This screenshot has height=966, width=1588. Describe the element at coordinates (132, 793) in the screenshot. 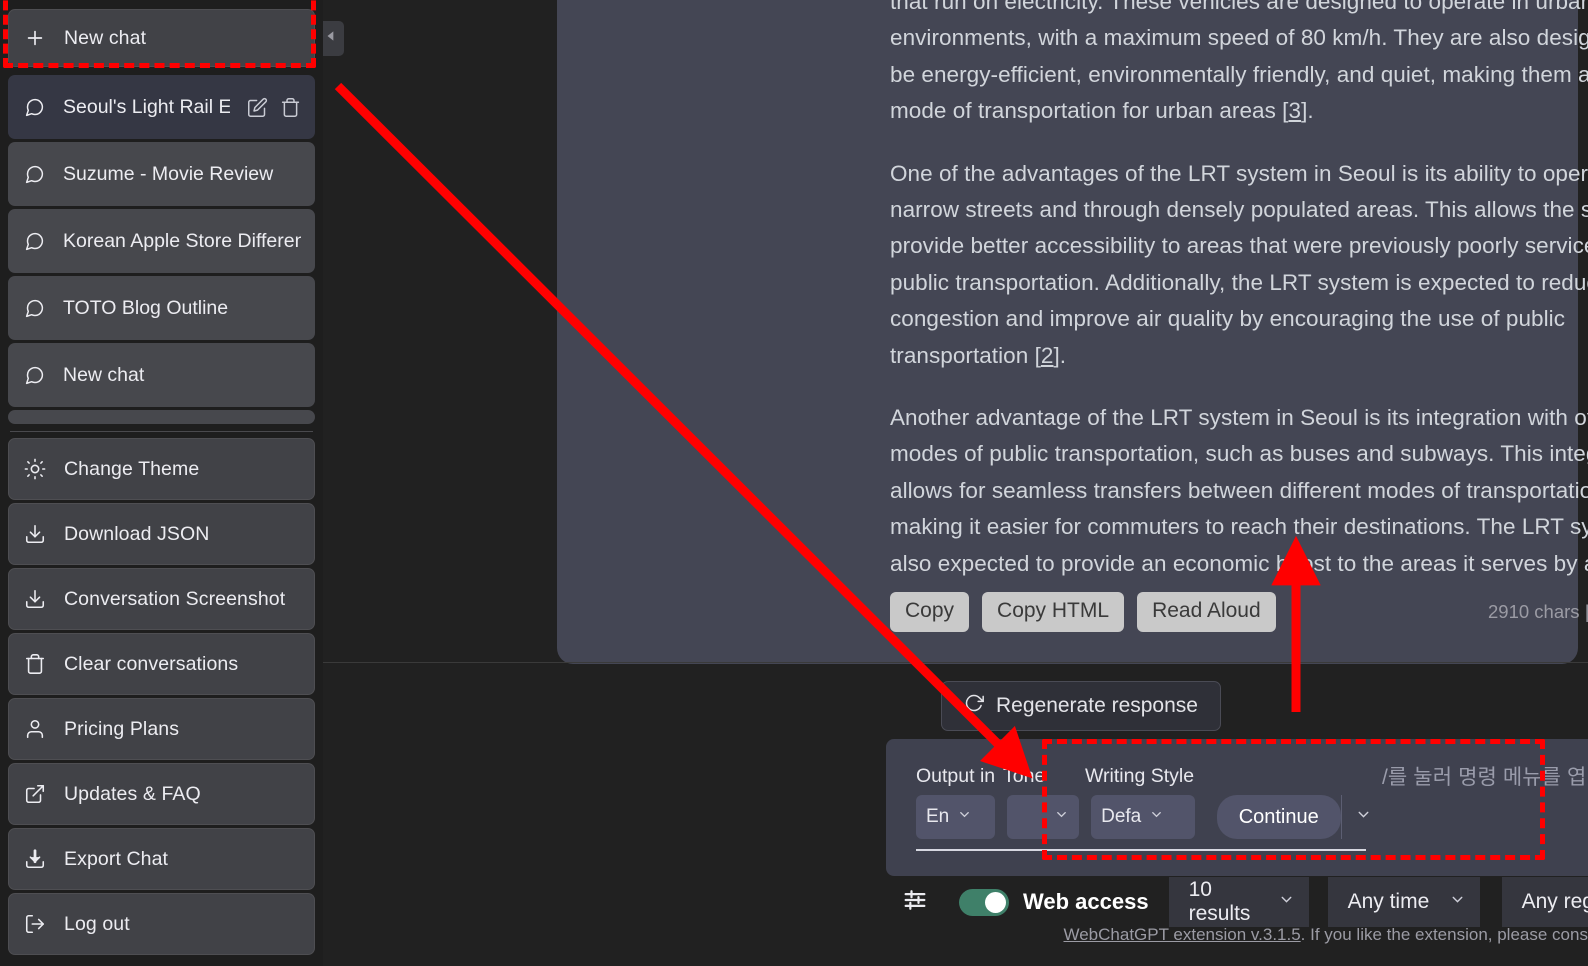

I see `sidebar-item-label: Updates & FAQ` at that location.